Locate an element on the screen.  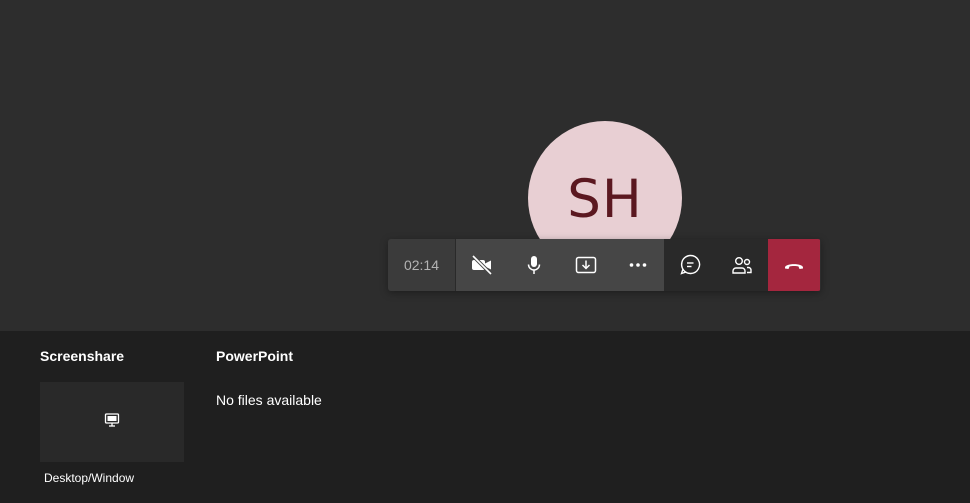
powerpoint-section-title: PowerPoint is located at coordinates (255, 356).